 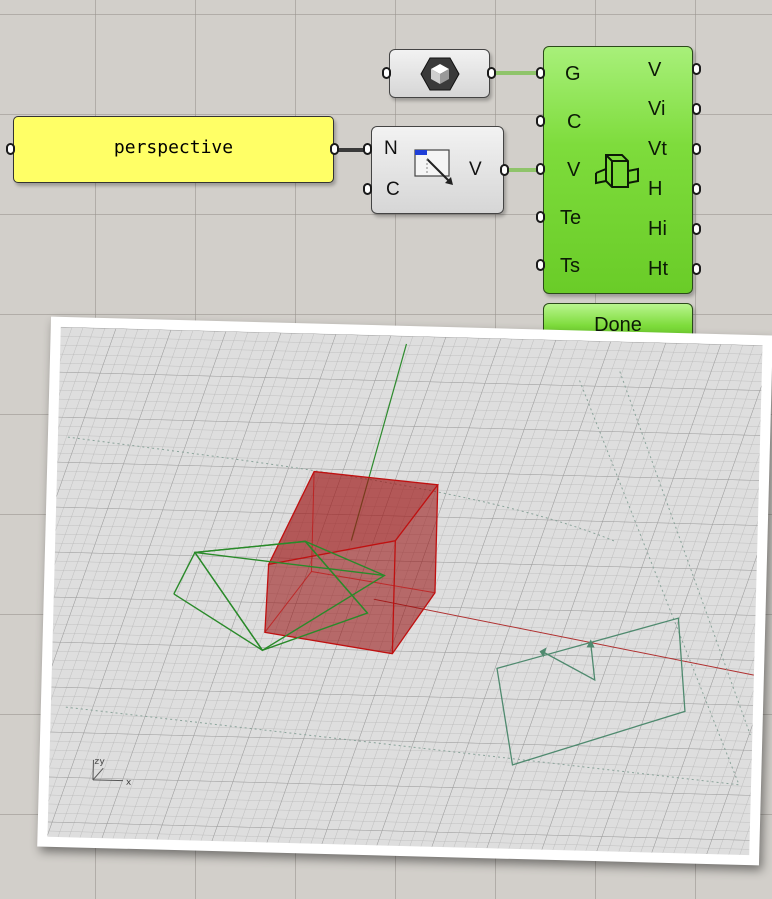 I want to click on panel-text: perspective, so click(x=173, y=147).